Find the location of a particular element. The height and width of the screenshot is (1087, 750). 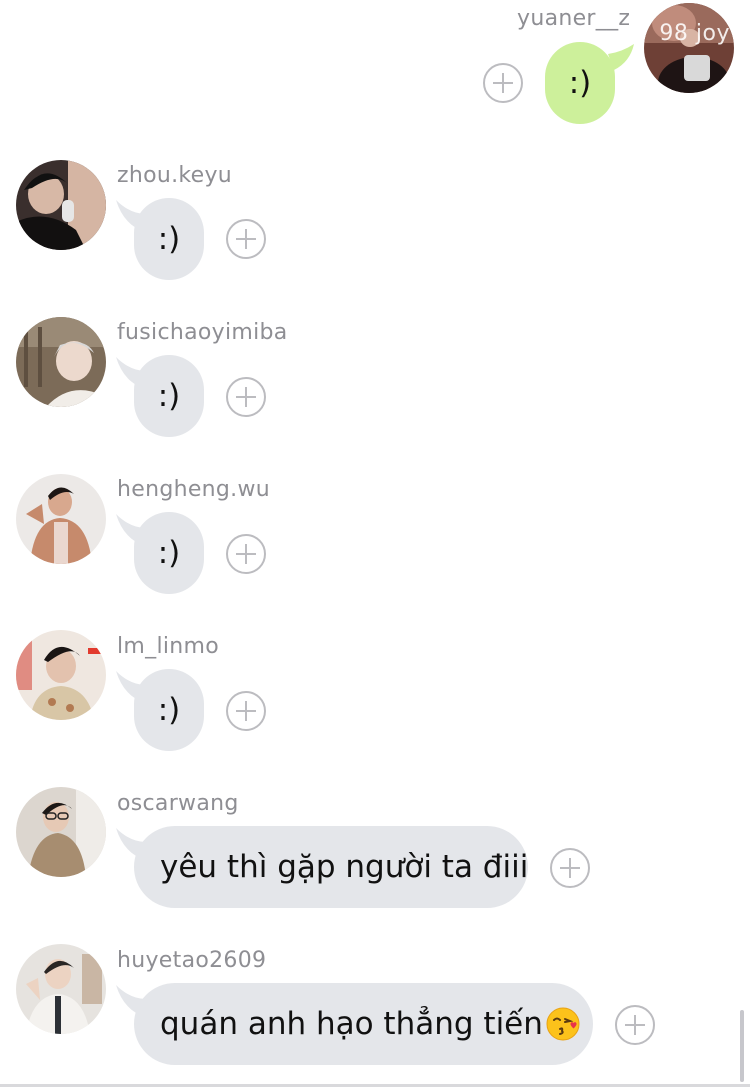

message-bubble: quán anh hạo thẳng tiến is located at coordinates (363, 1024).